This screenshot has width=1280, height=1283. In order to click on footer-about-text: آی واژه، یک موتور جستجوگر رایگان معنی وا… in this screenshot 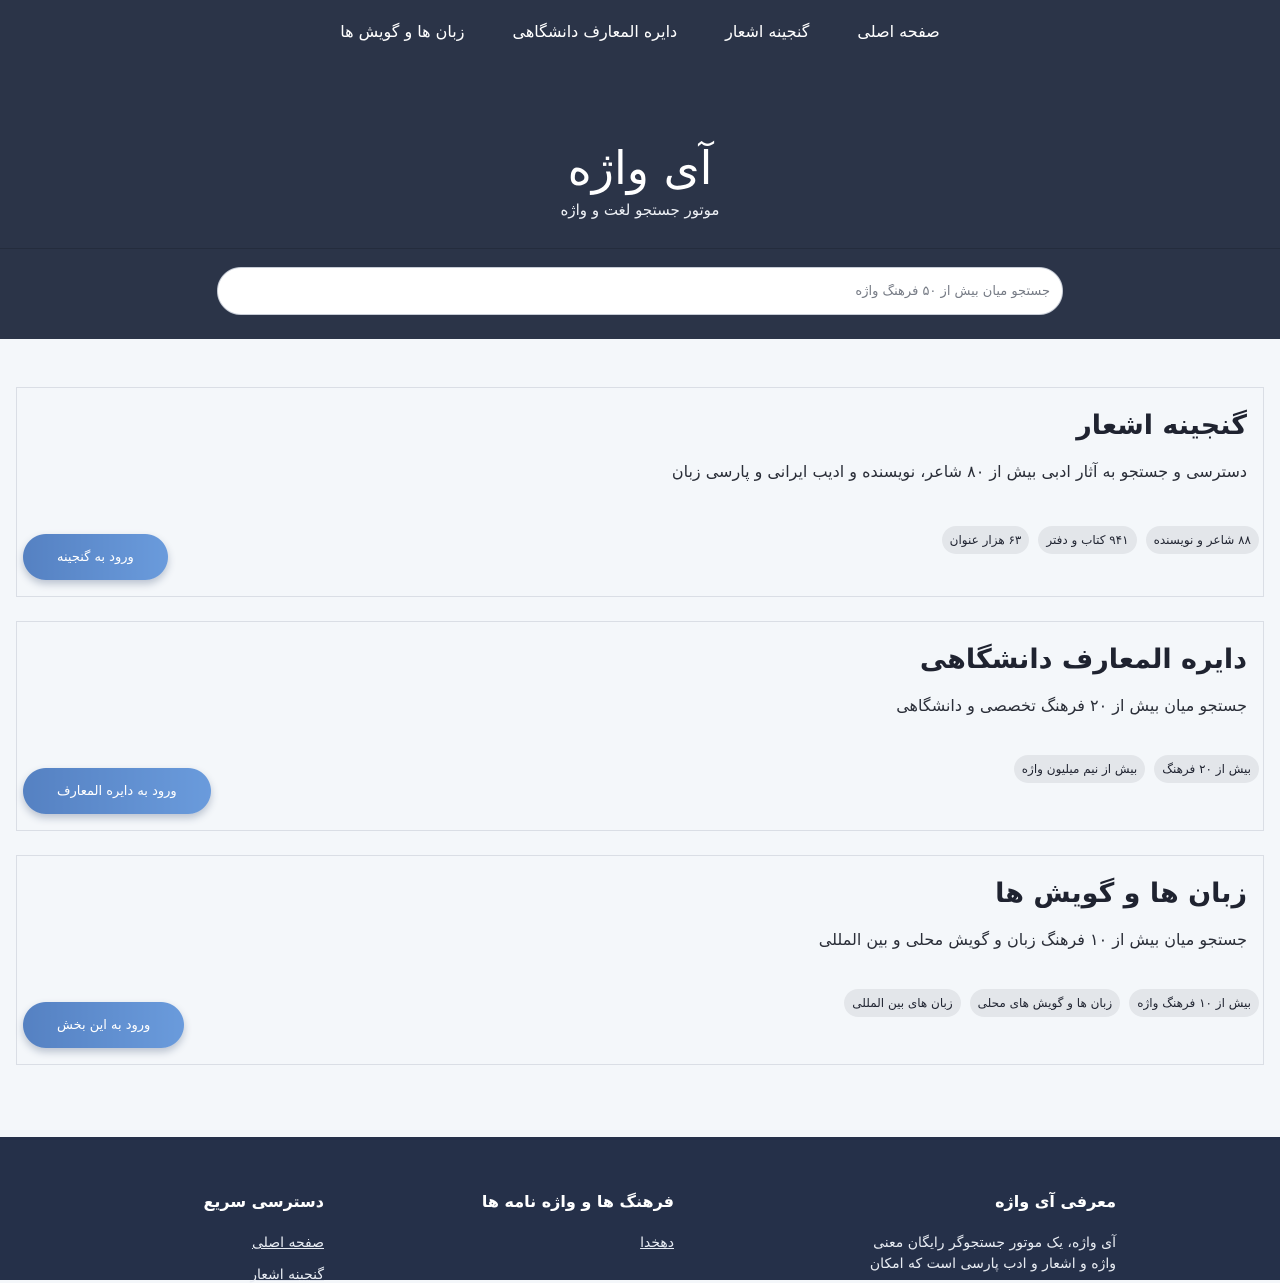, I will do `click(992, 1253)`.